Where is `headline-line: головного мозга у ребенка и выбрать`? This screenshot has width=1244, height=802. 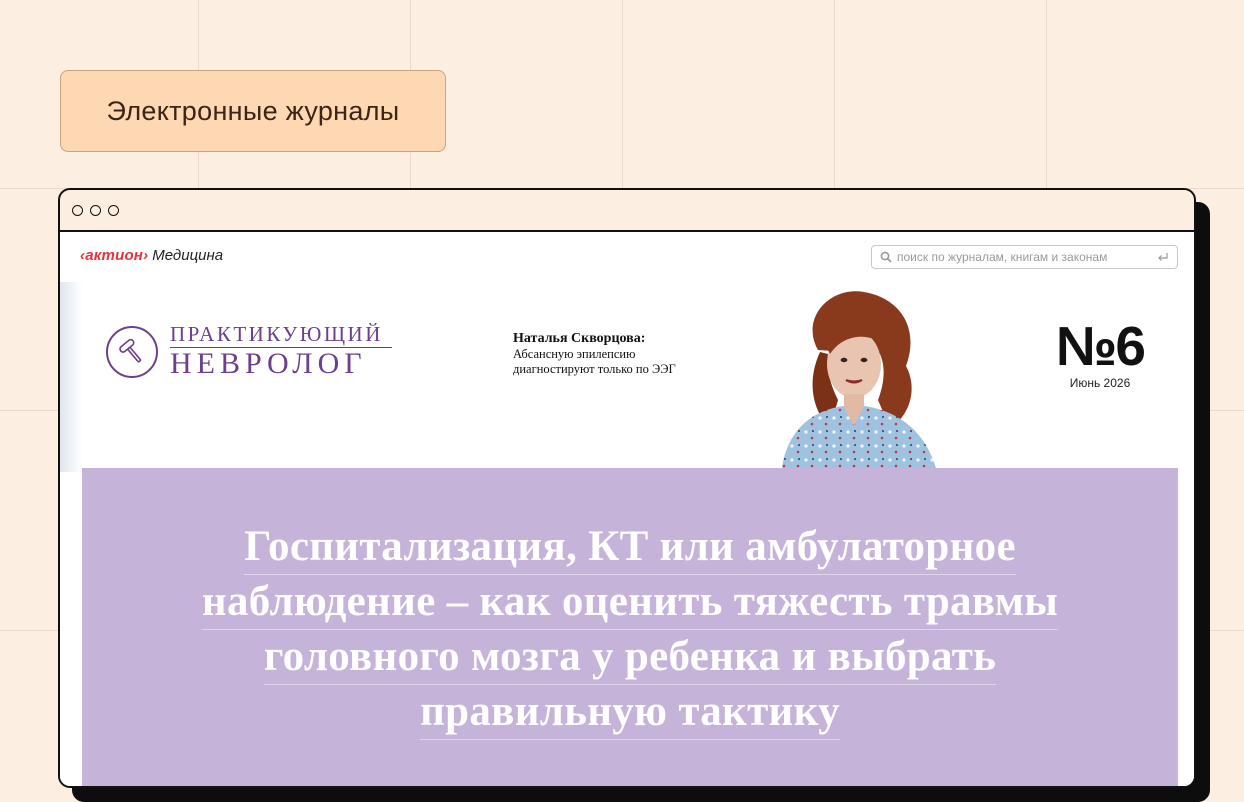
headline-line: головного мозга у ребенка и выбрать is located at coordinates (630, 657).